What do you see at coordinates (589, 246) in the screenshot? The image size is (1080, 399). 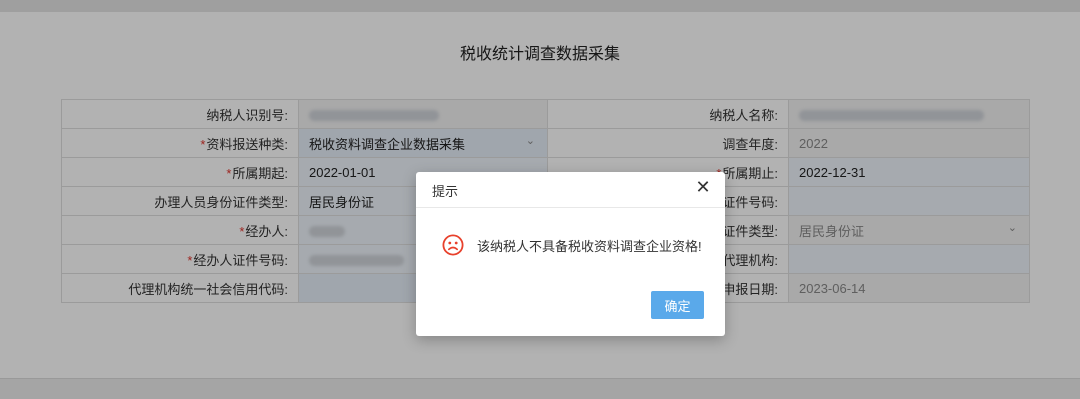 I see `dialog-message: 该纳税人不具备税收资料调查企业资格!` at bounding box center [589, 246].